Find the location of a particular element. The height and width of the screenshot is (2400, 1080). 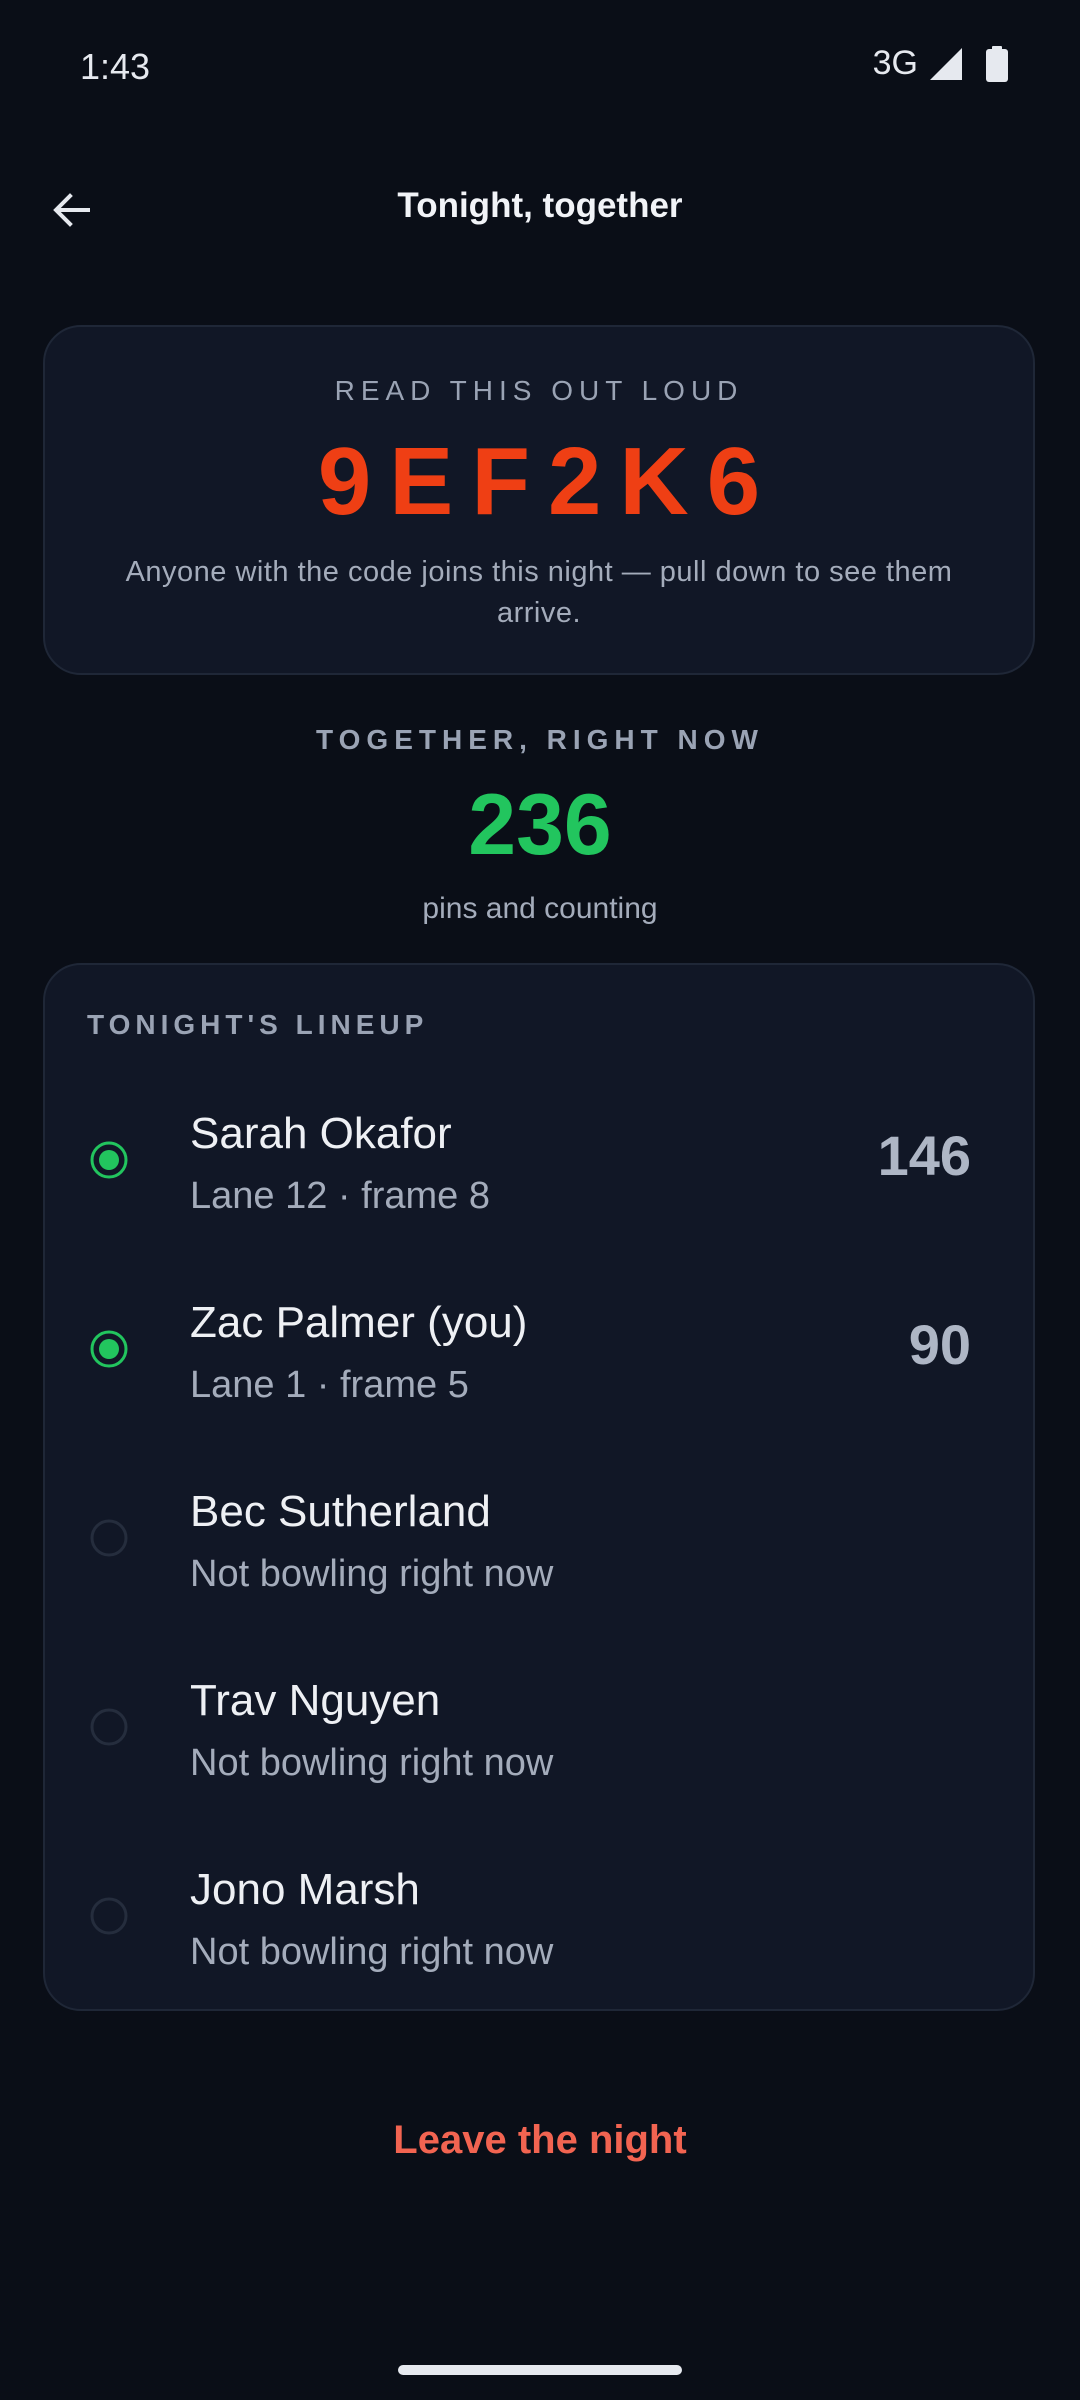

page-title: Tonight, together is located at coordinates (540, 205).